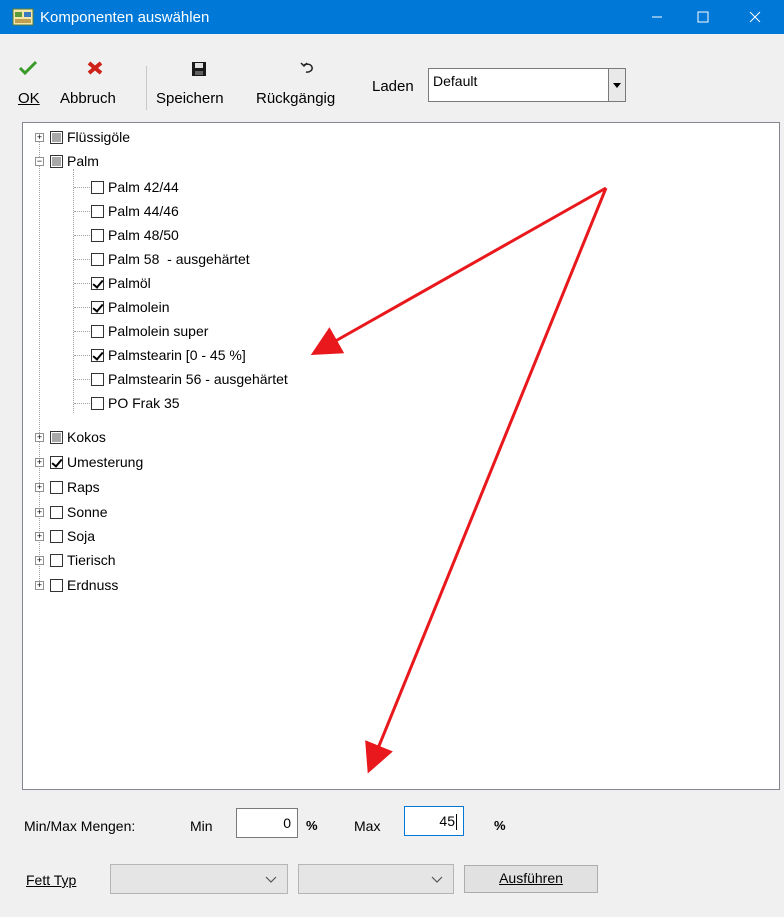 This screenshot has width=784, height=917. I want to click on close-button, so click(755, 17).